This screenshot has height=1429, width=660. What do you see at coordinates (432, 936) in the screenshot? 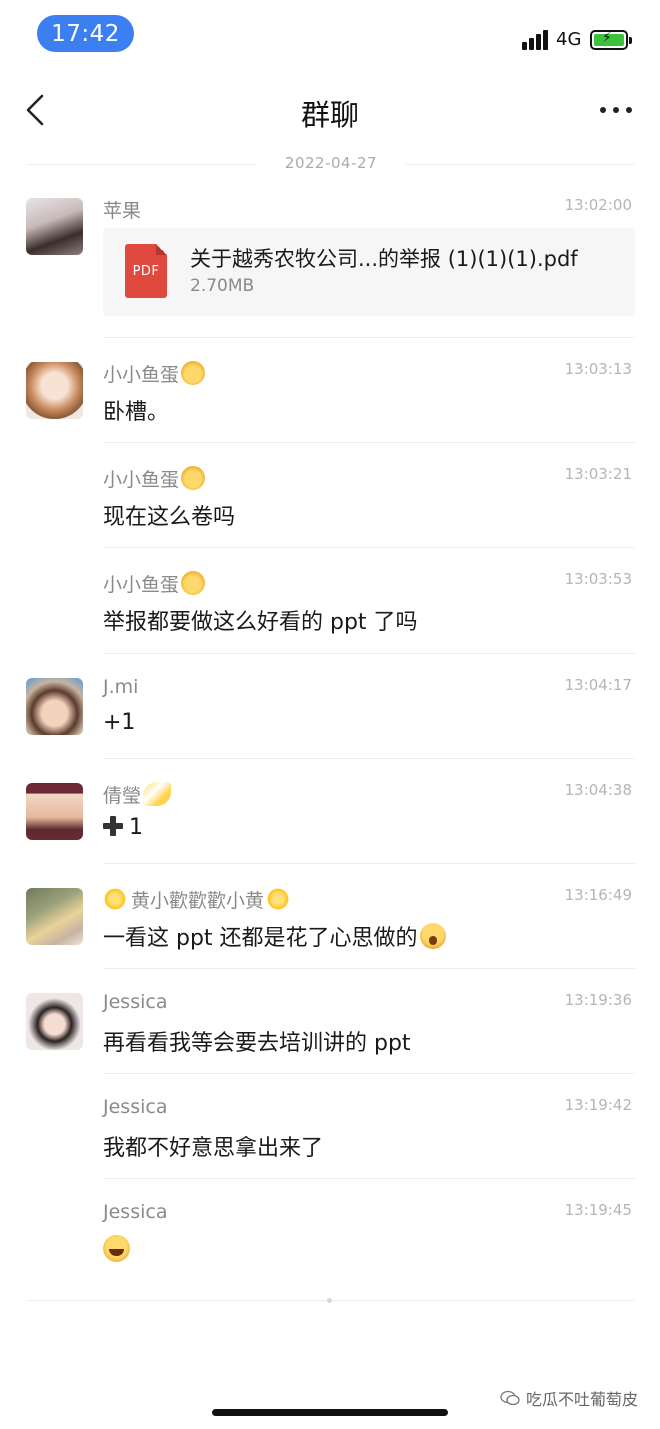
I see `shocked-face-emoji-icon` at bounding box center [432, 936].